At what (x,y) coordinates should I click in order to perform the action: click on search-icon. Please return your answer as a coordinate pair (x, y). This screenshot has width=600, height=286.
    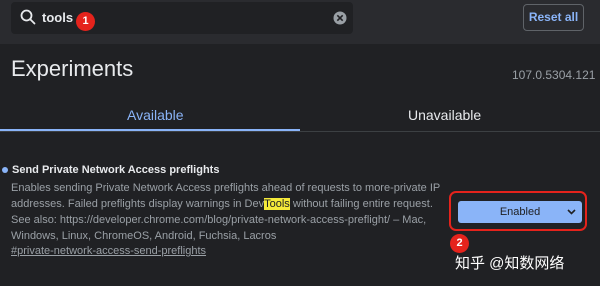
    Looking at the image, I should click on (28, 19).